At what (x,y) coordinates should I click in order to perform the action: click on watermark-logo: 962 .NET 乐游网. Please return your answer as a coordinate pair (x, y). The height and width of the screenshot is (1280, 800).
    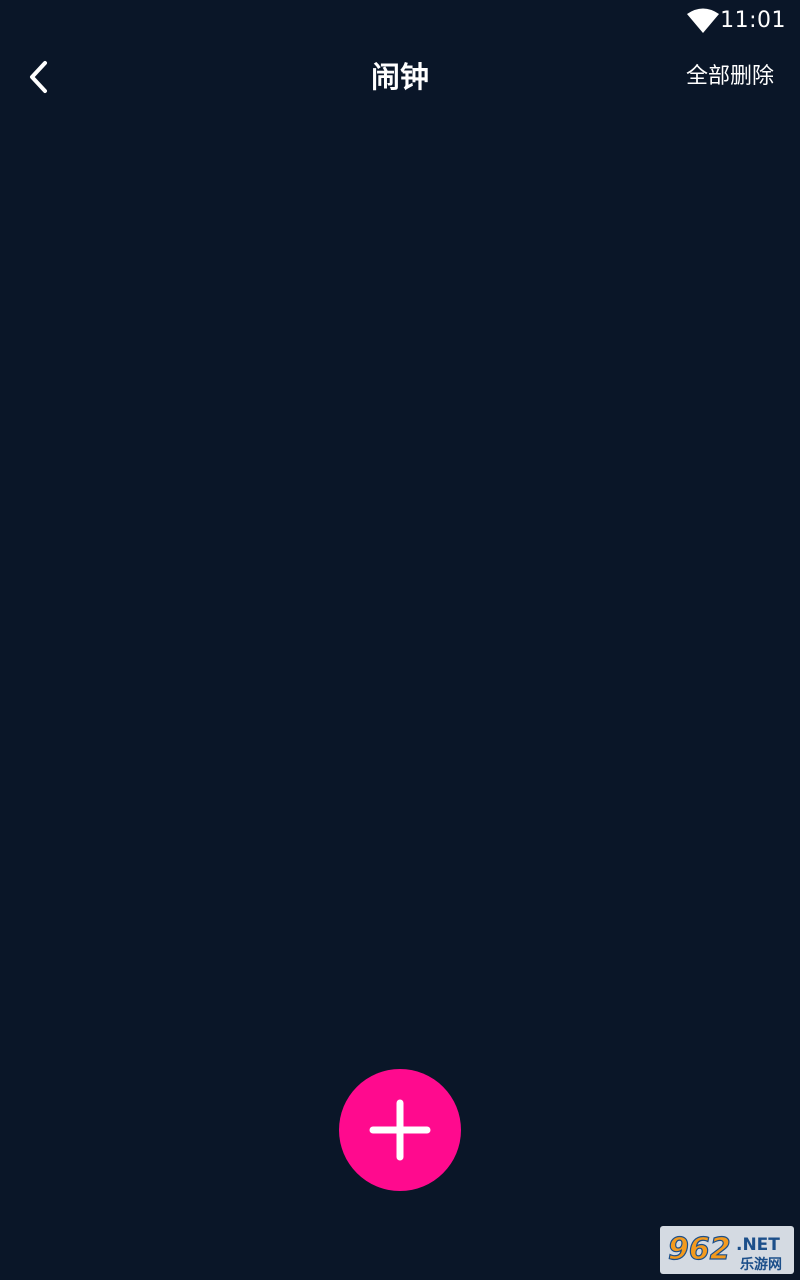
    Looking at the image, I should click on (727, 1250).